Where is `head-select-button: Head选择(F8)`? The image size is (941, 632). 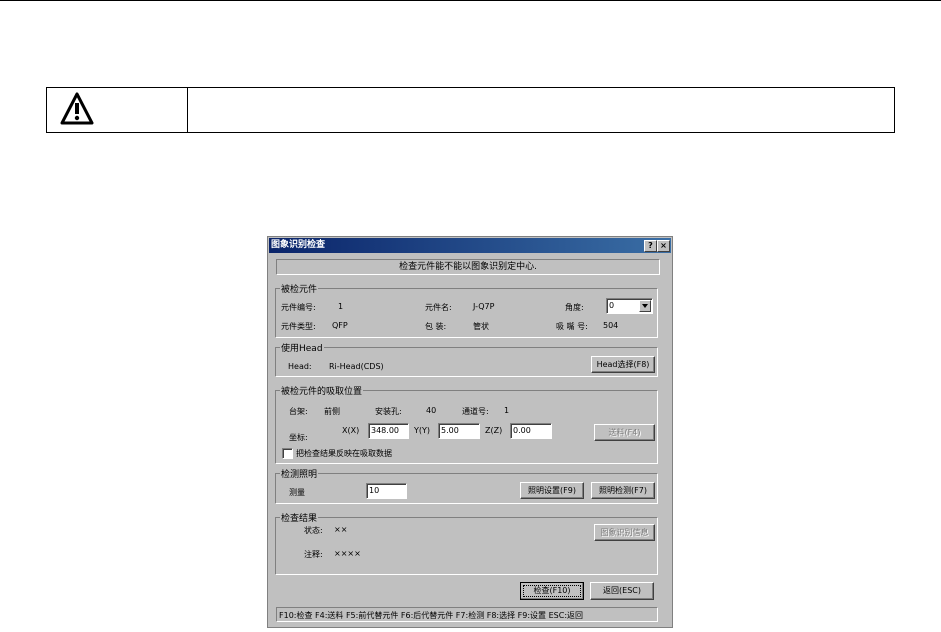
head-select-button: Head选择(F8) is located at coordinates (623, 364).